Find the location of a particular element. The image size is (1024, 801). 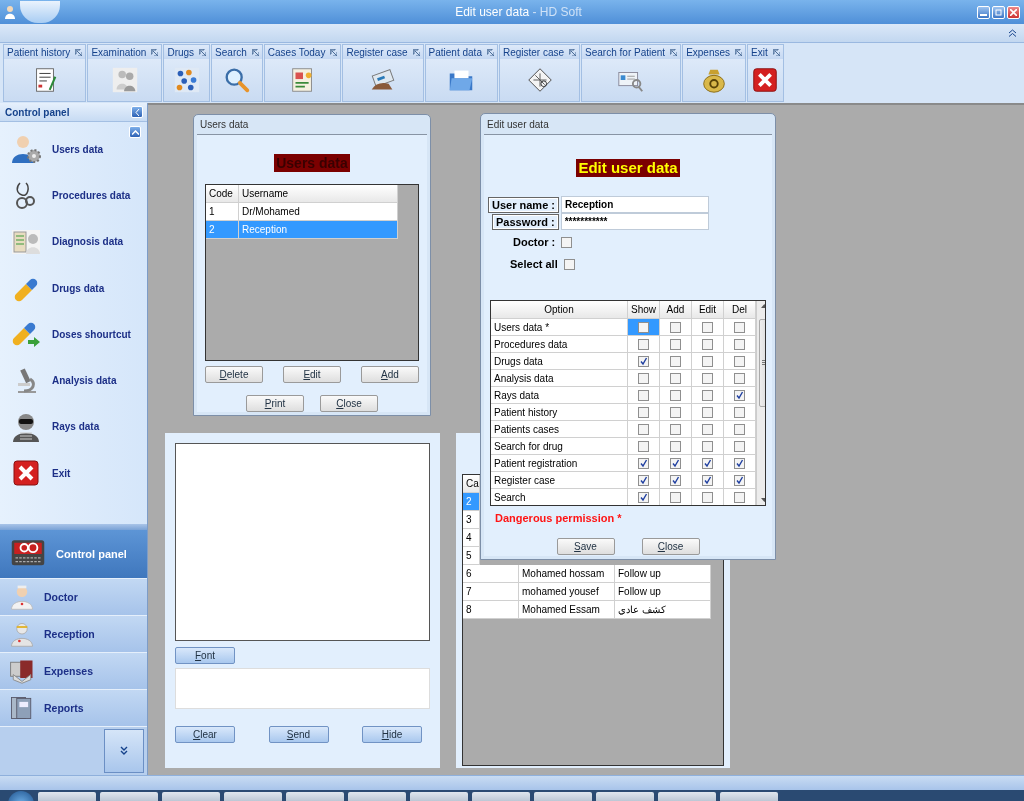

form-button: Clear is located at coordinates (205, 734).